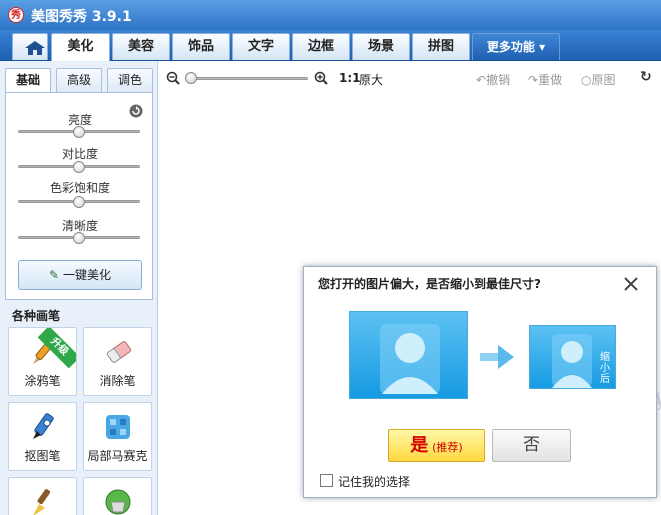 This screenshot has height=515, width=661. Describe the element at coordinates (516, 46) in the screenshot. I see `tab-more-functions: 更多功能 ▾` at that location.